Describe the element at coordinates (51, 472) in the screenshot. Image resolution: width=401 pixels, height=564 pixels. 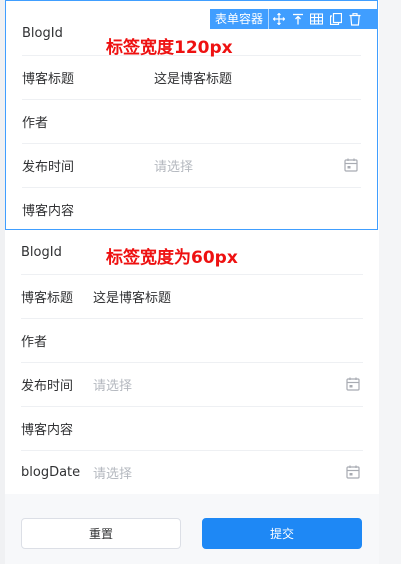
I see `field-label: blogDate` at that location.